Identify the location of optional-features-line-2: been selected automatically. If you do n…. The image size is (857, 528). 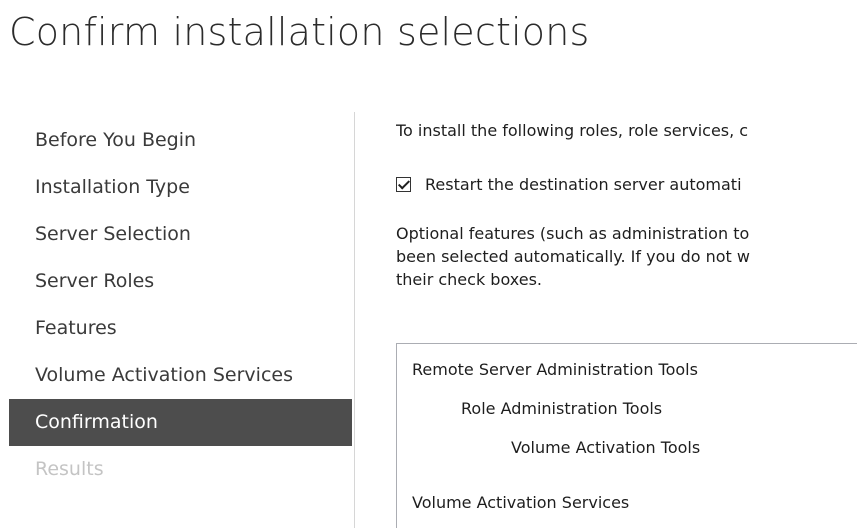
(573, 256).